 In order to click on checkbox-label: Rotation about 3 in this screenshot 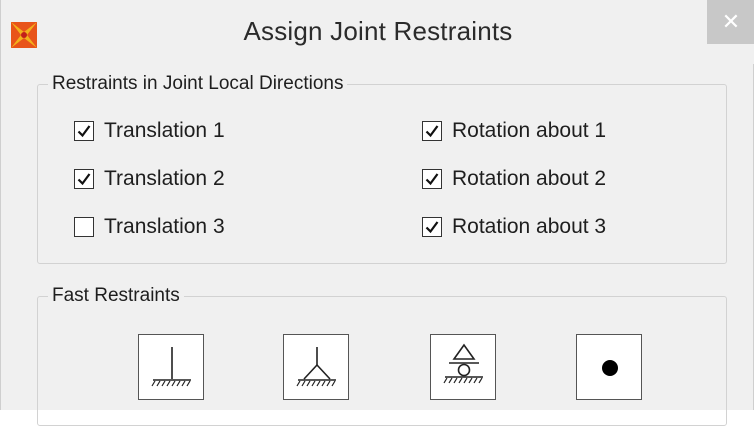, I will do `click(529, 226)`.